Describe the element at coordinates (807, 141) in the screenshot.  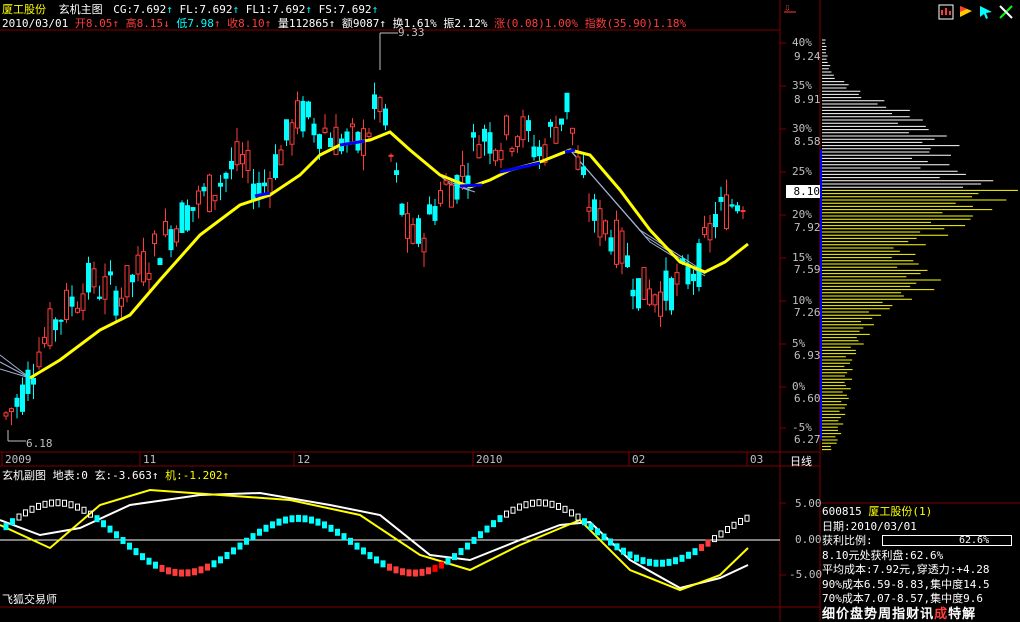
I see `price-axis-label: 8.58` at that location.